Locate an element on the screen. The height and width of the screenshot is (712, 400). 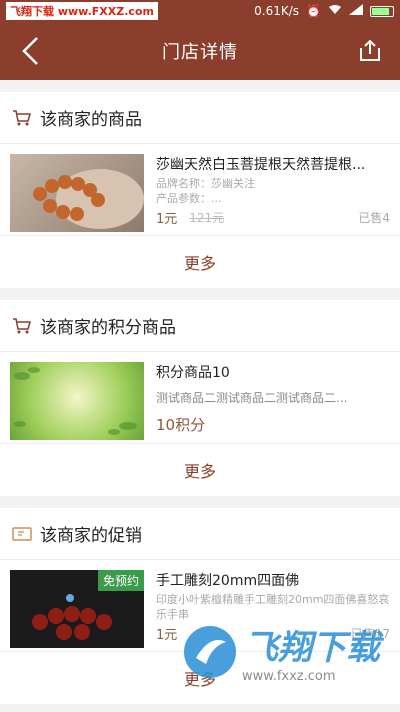
product-thumbnail is located at coordinates (77, 193).